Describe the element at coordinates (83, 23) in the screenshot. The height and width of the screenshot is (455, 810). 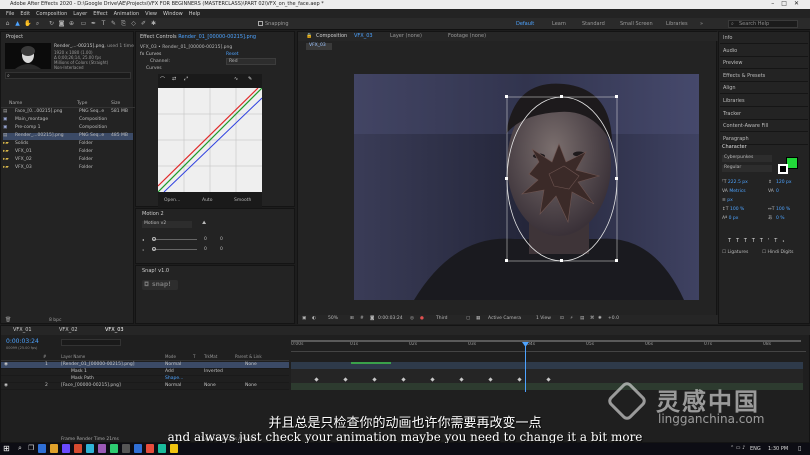
I see `rectangle-tool-icon: ▭` at that location.